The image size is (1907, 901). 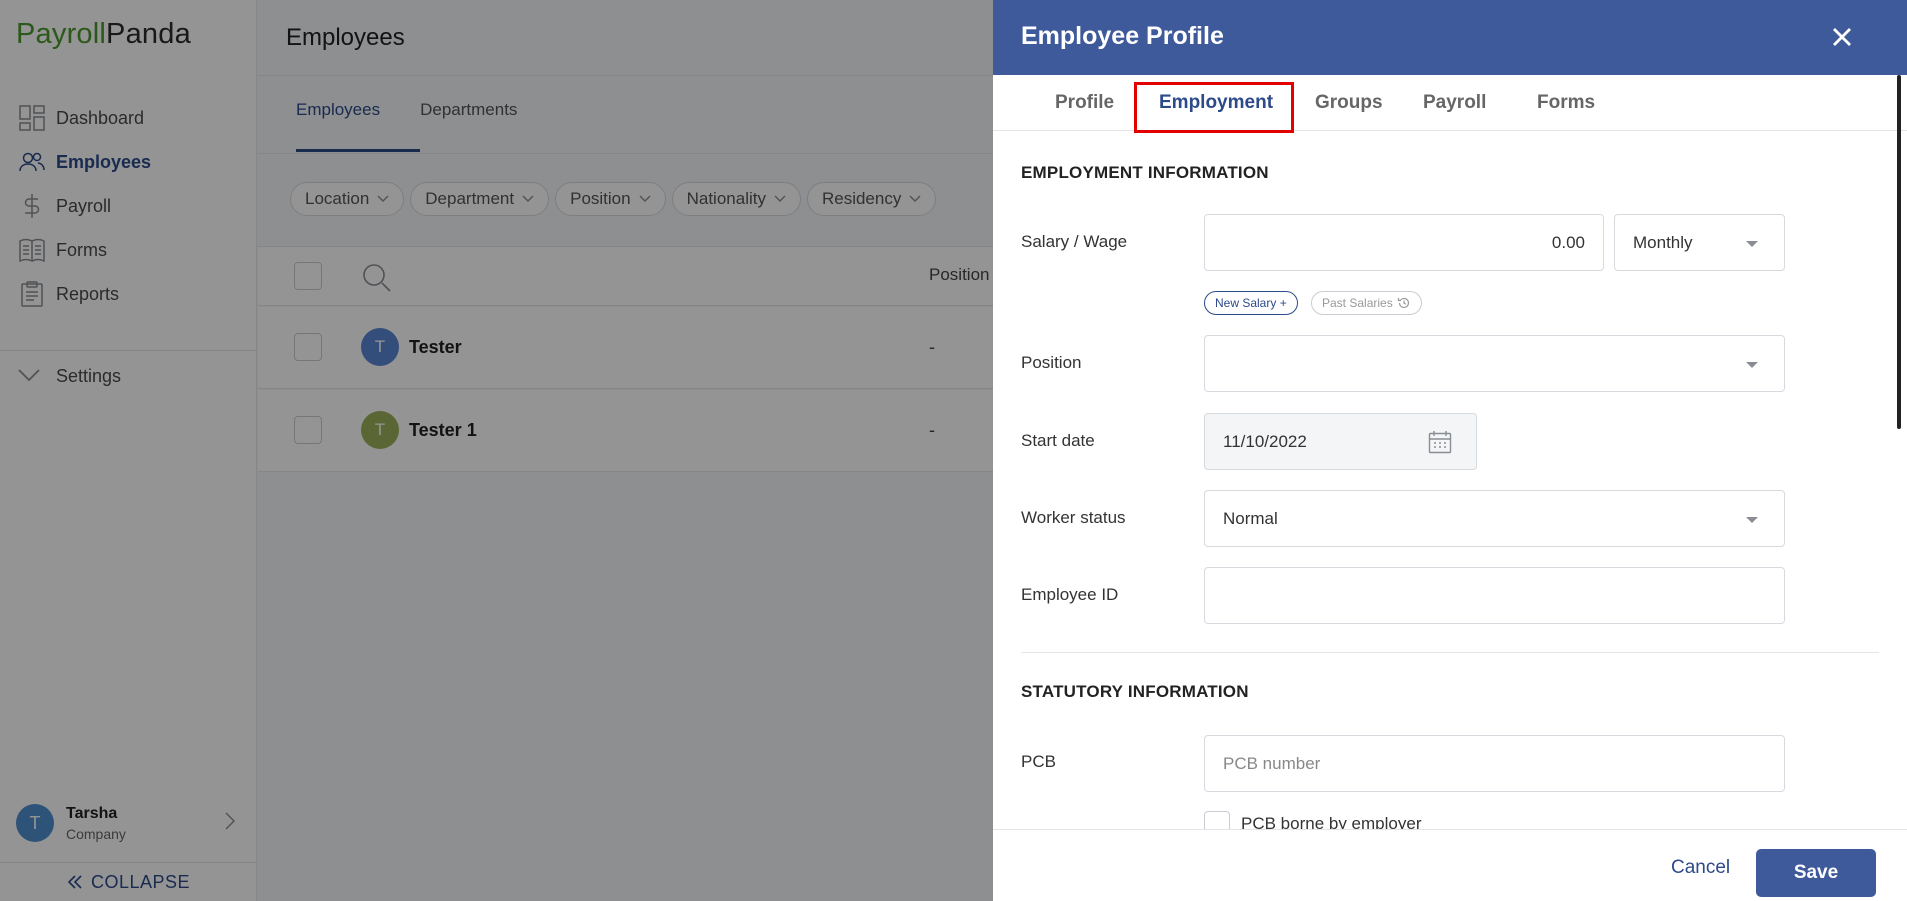 I want to click on tab-forms: Forms, so click(x=1566, y=103).